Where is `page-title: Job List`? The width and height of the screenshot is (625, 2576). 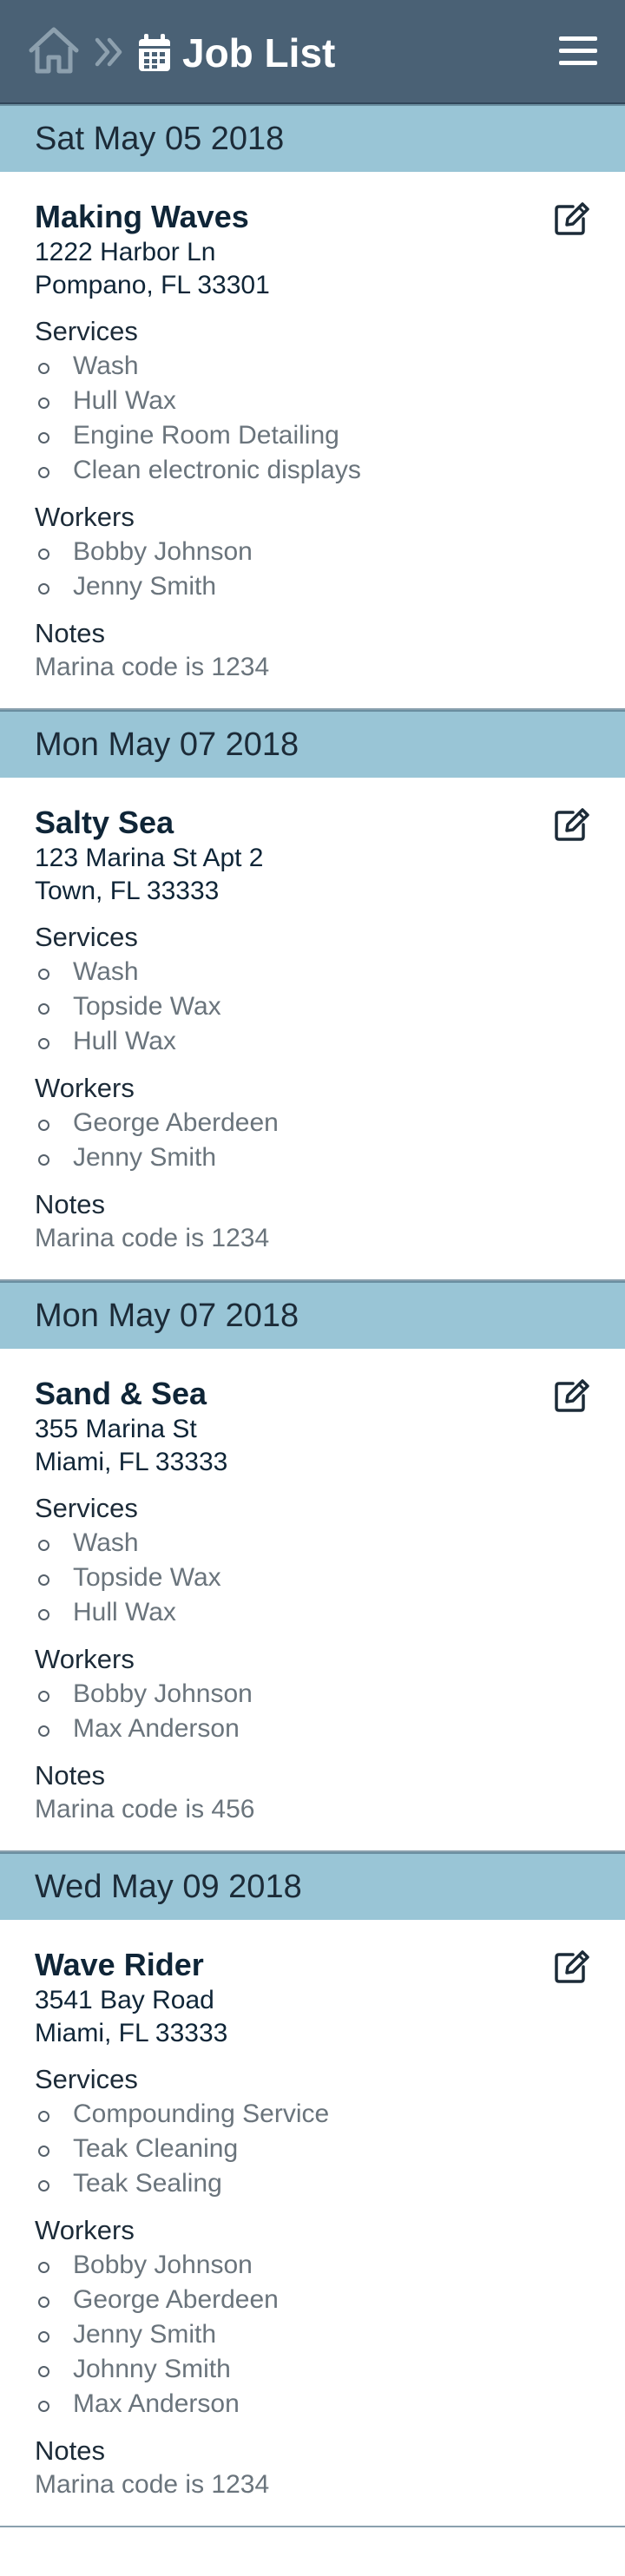 page-title: Job List is located at coordinates (259, 53).